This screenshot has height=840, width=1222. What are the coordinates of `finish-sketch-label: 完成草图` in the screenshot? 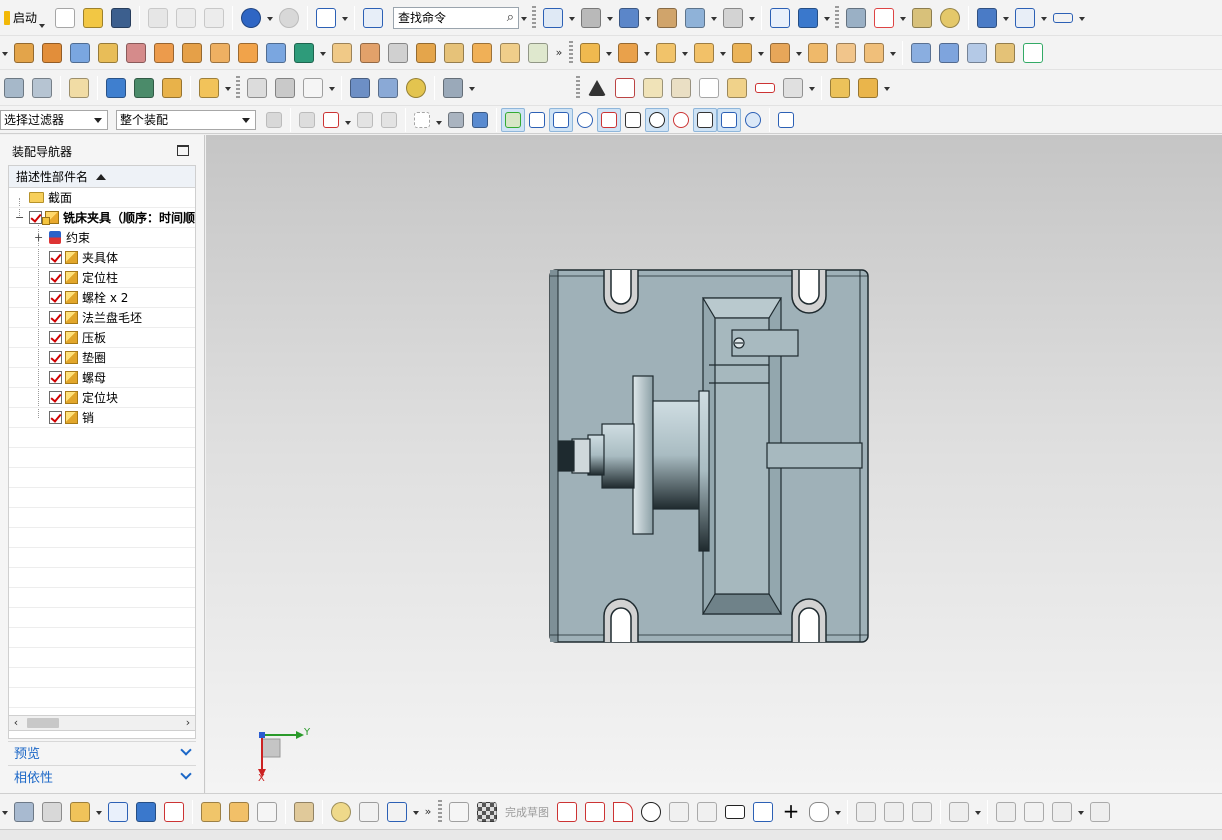 It's located at (527, 812).